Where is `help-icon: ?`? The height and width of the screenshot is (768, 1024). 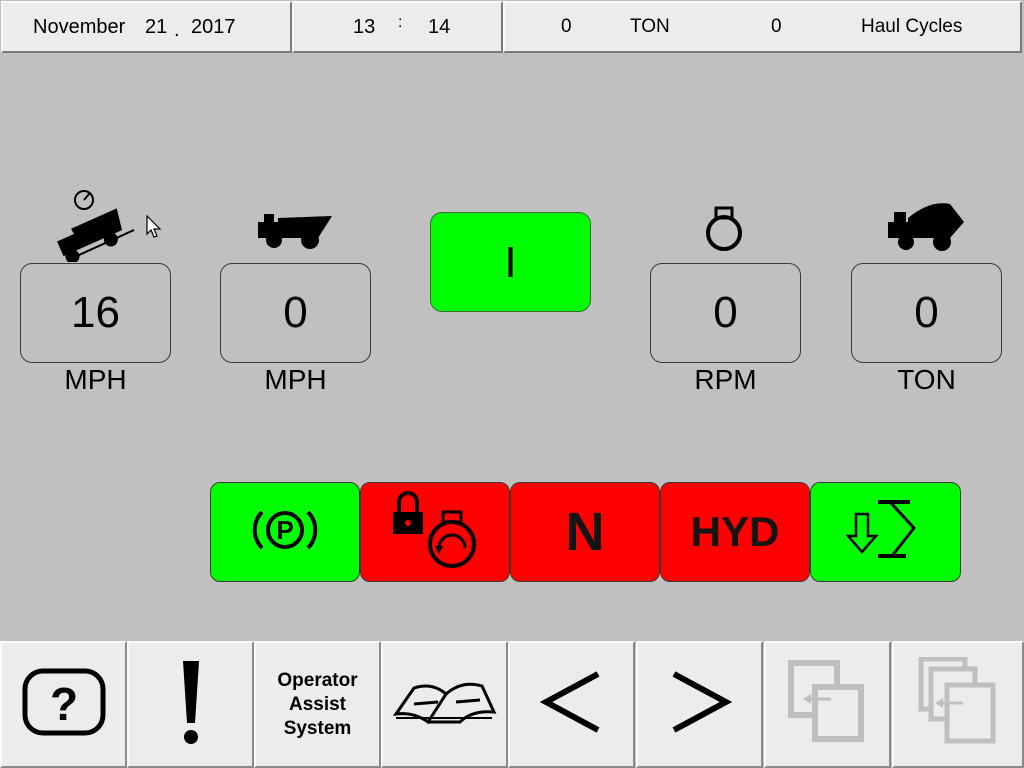
help-icon: ? is located at coordinates (64, 704).